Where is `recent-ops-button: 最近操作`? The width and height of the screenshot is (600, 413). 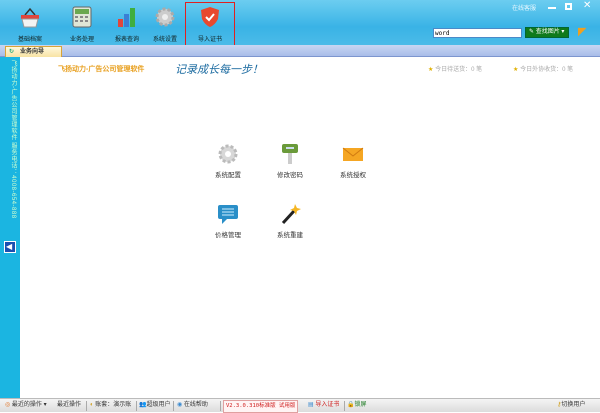 recent-ops-button: 最近操作 is located at coordinates (69, 405).